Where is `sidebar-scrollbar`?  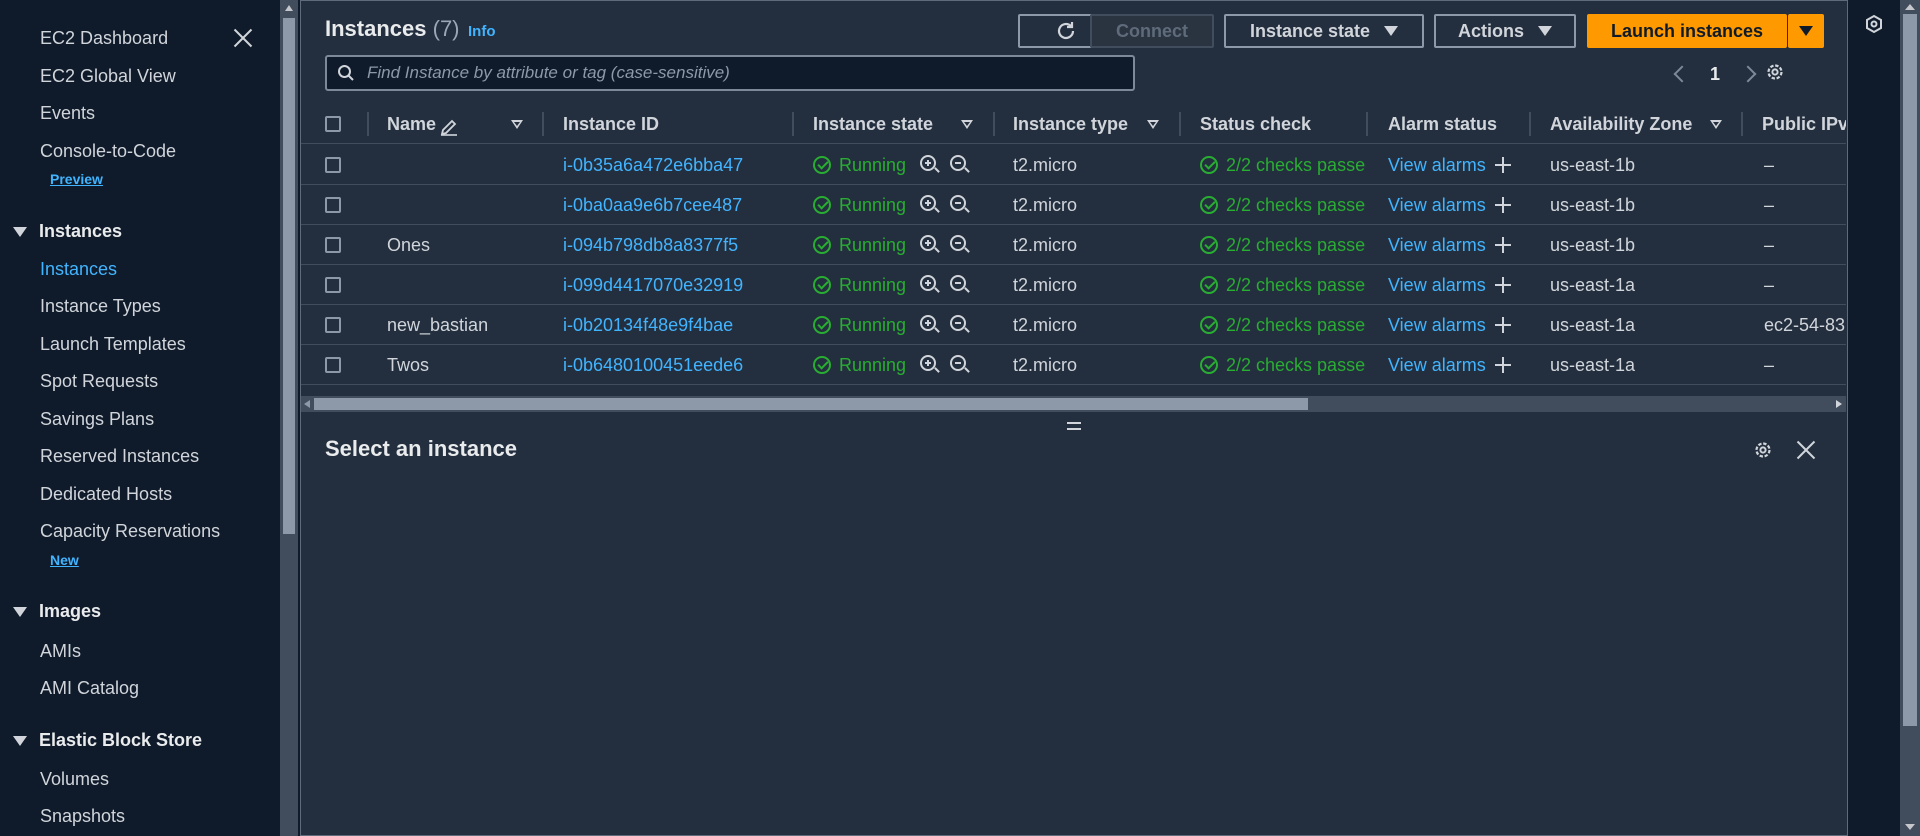 sidebar-scrollbar is located at coordinates (289, 418).